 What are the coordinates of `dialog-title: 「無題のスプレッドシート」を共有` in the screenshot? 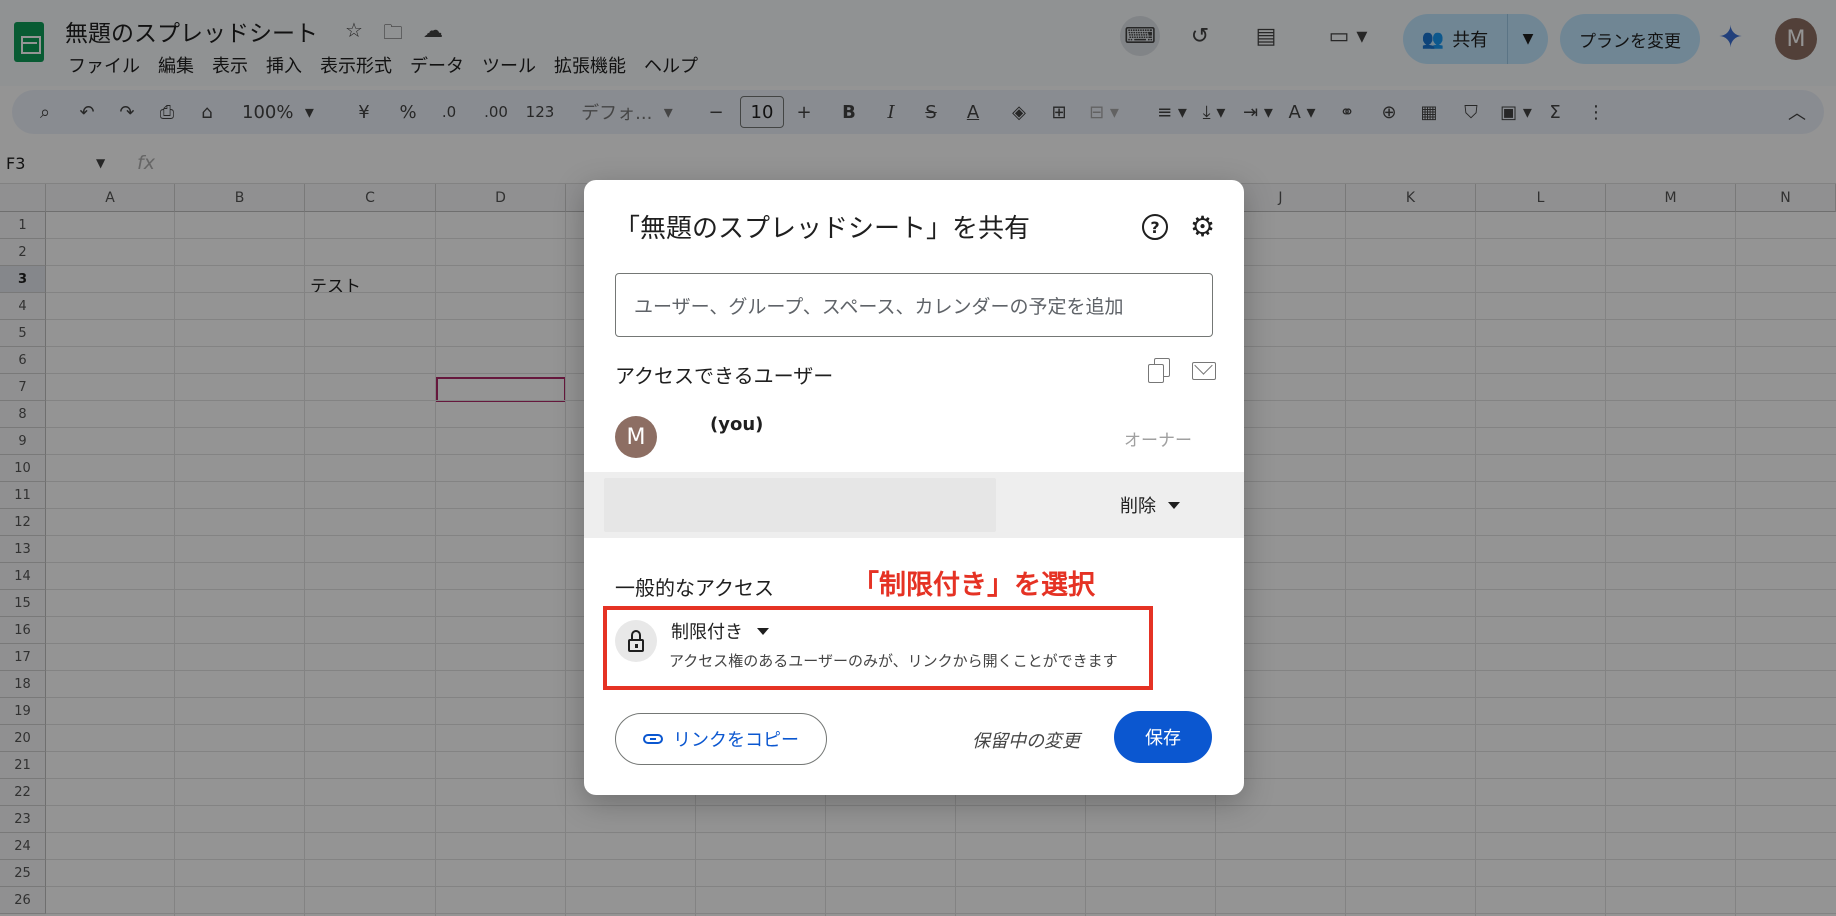 It's located at (822, 229).